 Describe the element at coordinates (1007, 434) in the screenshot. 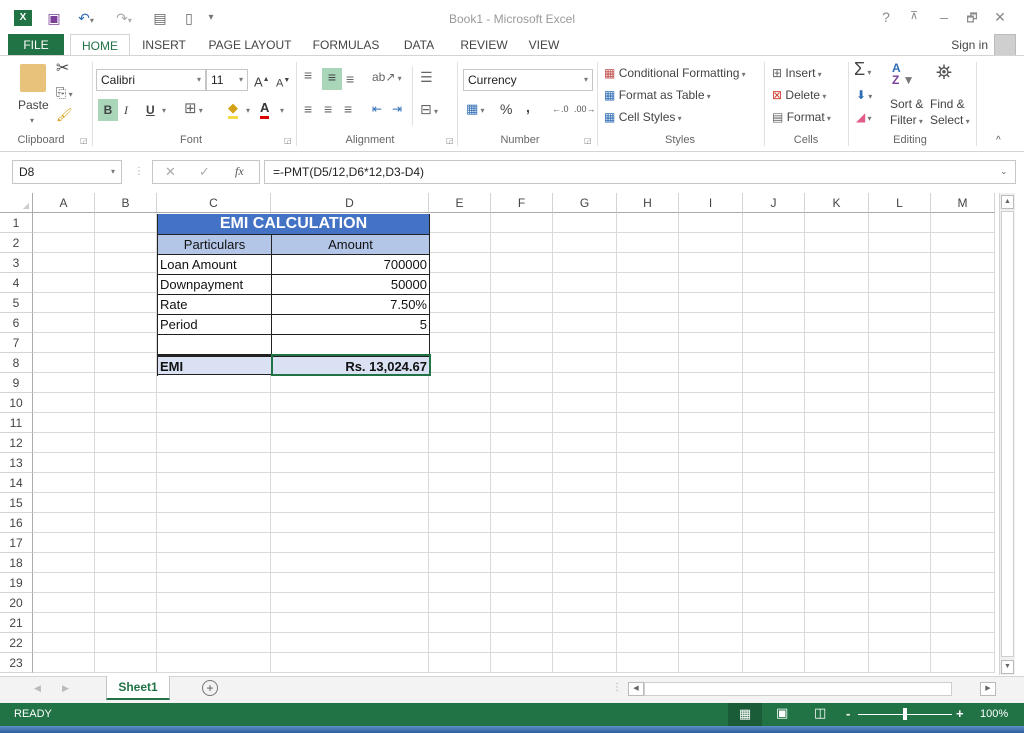

I see `vertical-scroll-thumb` at that location.